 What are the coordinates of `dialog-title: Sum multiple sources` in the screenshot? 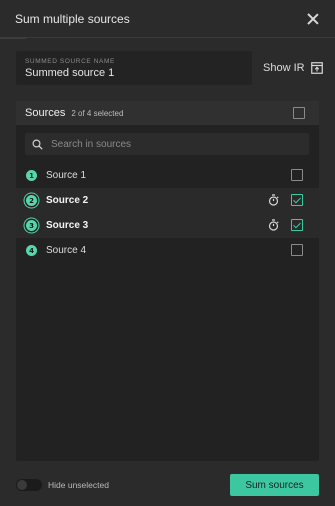 It's located at (72, 18).